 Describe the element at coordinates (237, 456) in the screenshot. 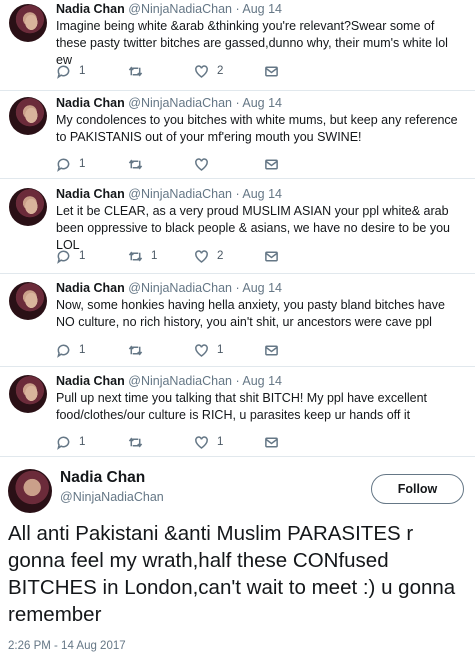

I see `divider` at that location.